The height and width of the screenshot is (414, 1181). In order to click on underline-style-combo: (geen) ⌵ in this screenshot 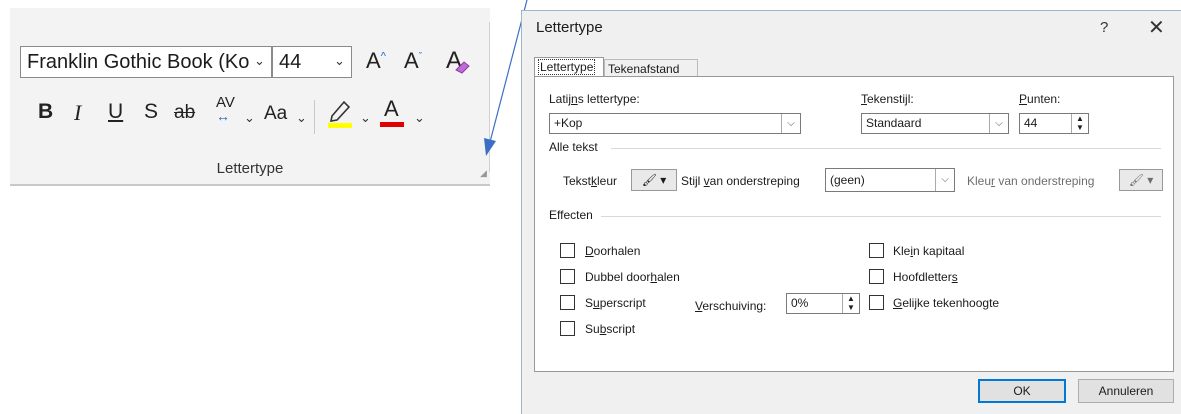, I will do `click(890, 180)`.